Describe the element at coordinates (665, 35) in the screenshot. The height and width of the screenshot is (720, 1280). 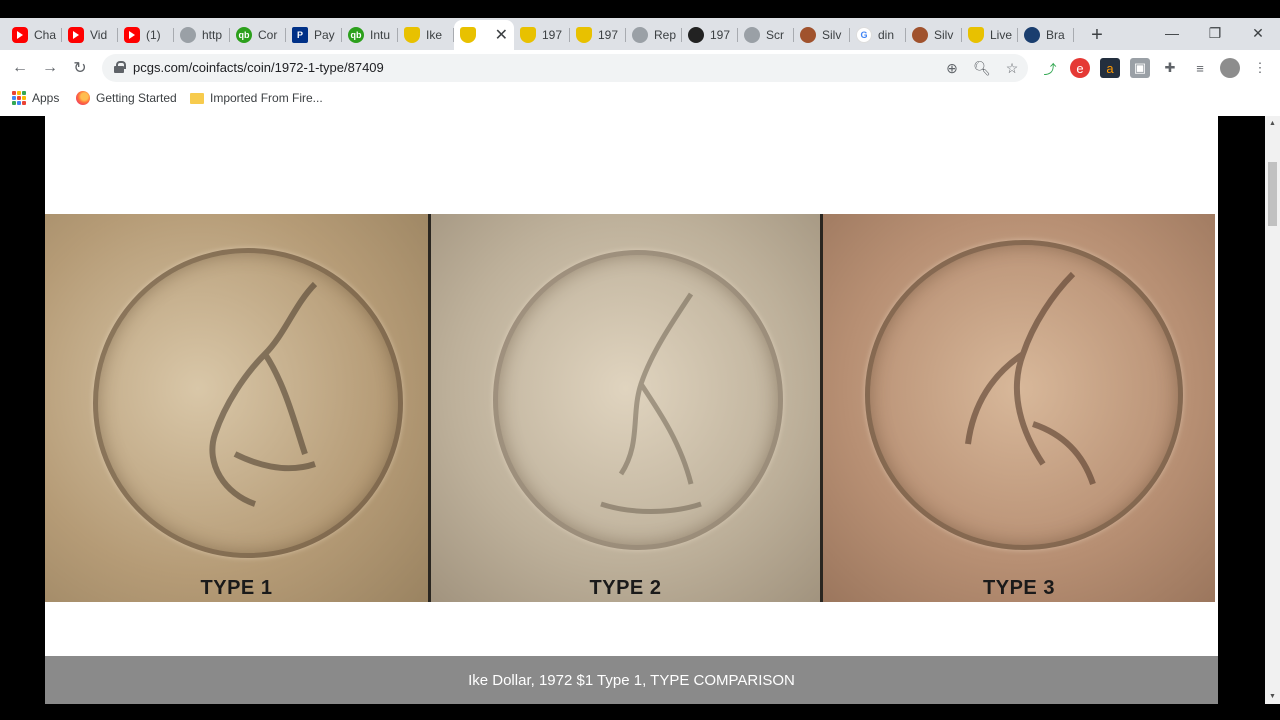
I see `tab-label: Rep` at that location.